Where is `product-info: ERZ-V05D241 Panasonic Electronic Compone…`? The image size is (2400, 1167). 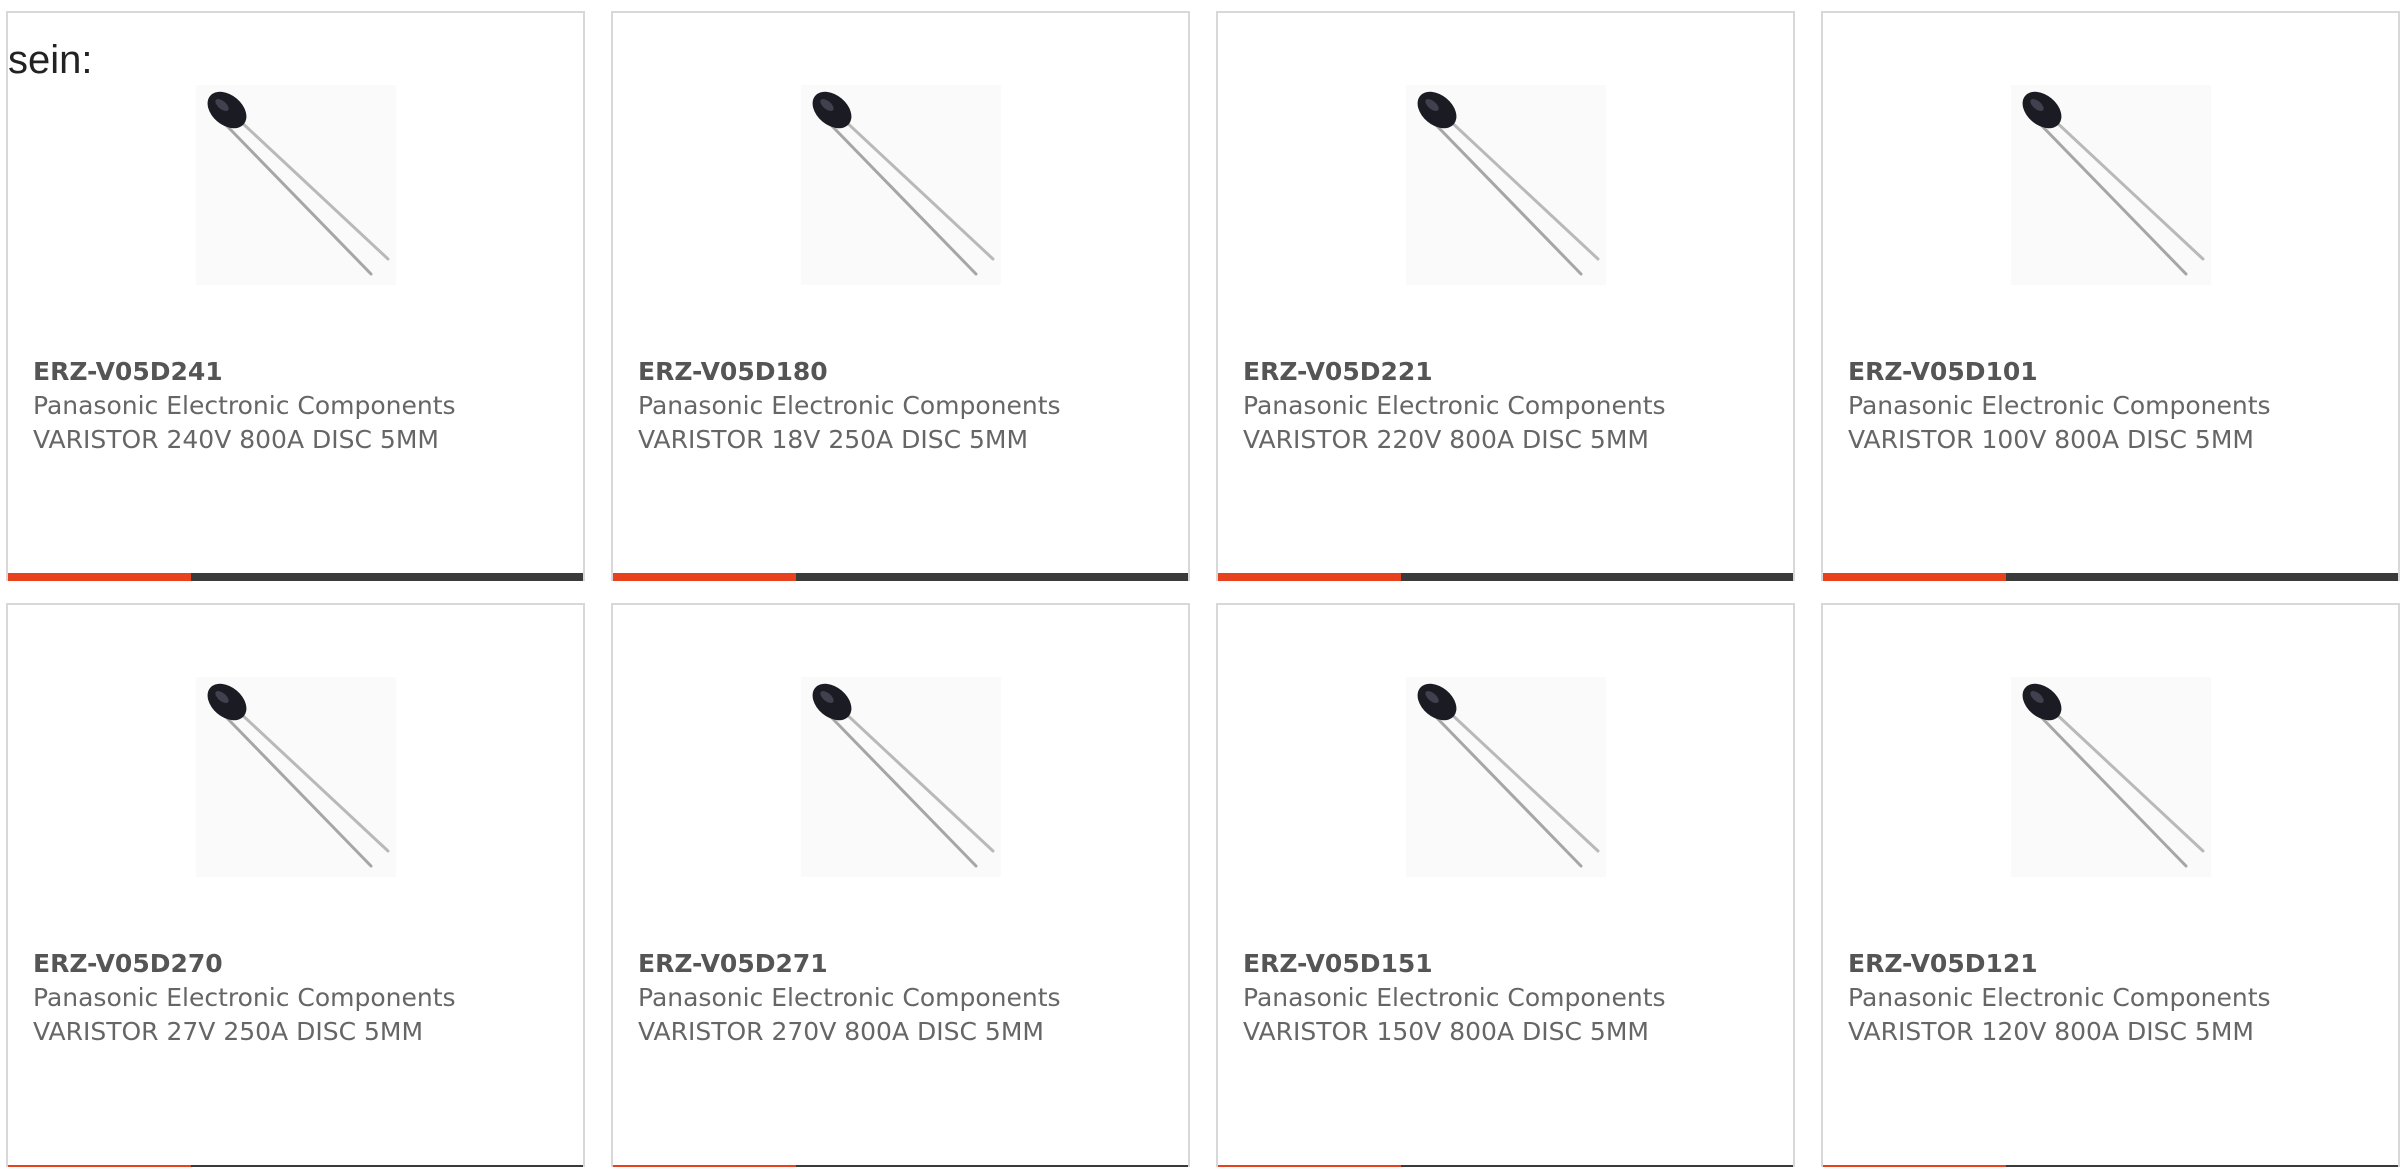
product-info: ERZ-V05D241 Panasonic Electronic Compone… is located at coordinates (244, 406).